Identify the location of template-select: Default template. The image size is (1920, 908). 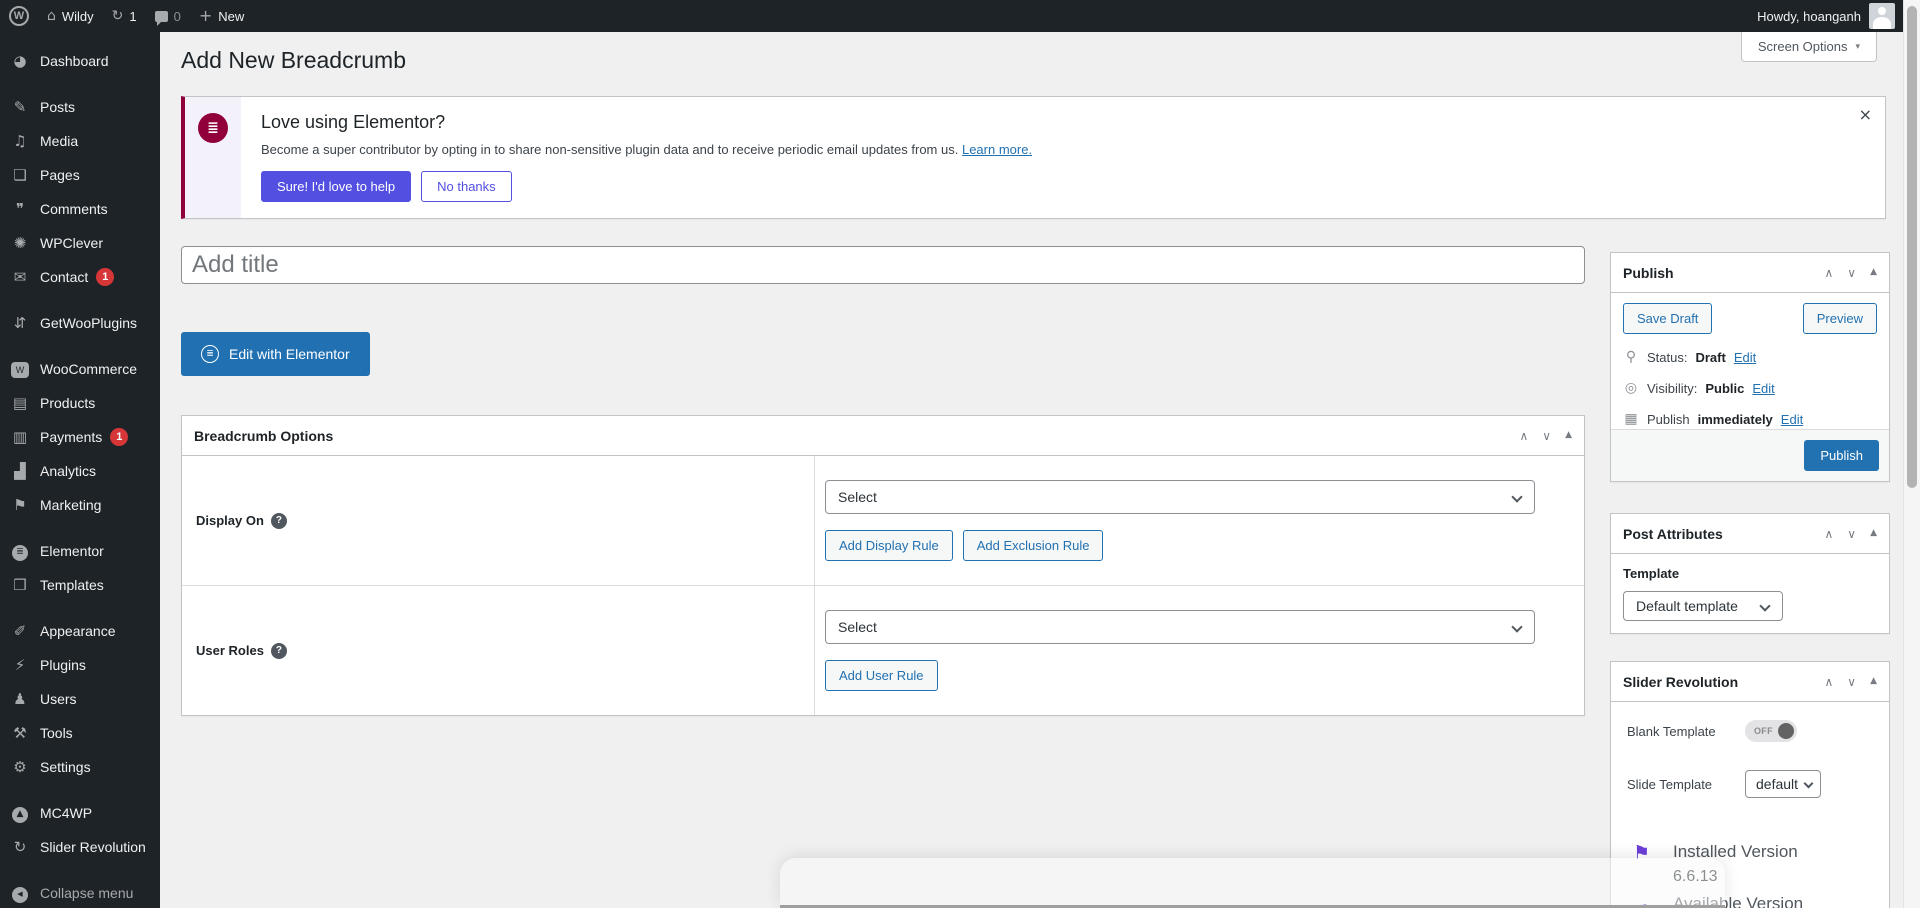
(1703, 606).